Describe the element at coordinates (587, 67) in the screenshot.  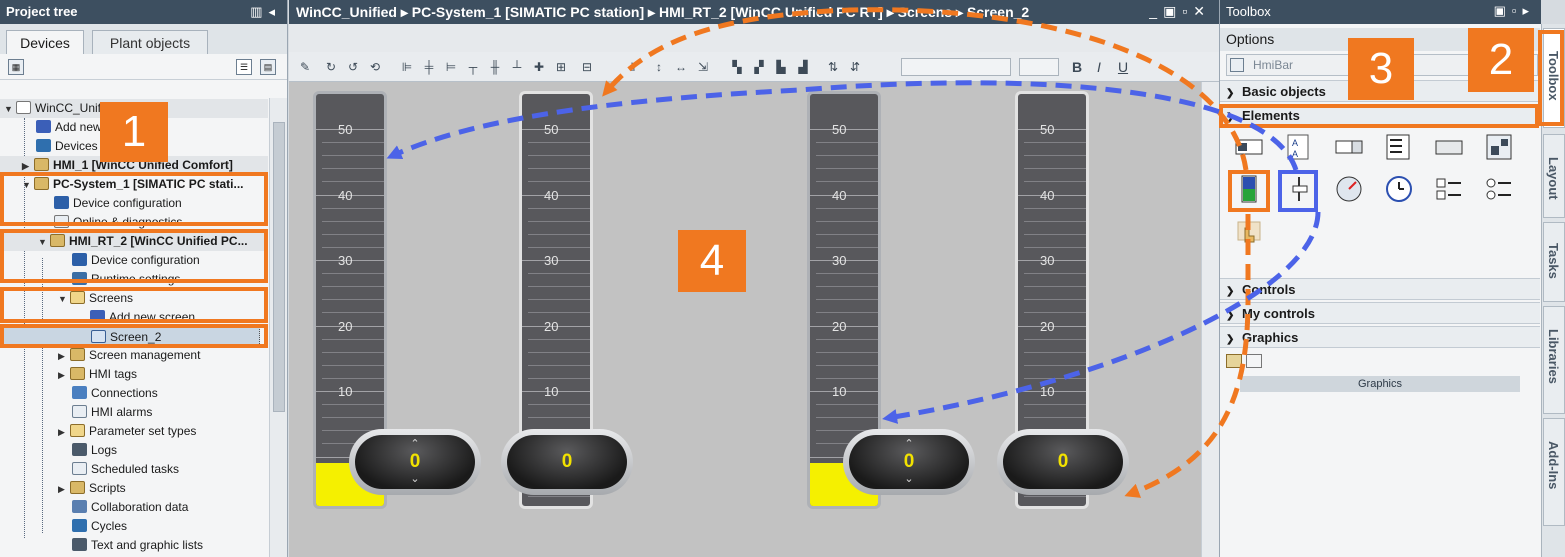
I see `distribute-h-icon: ⊟` at that location.